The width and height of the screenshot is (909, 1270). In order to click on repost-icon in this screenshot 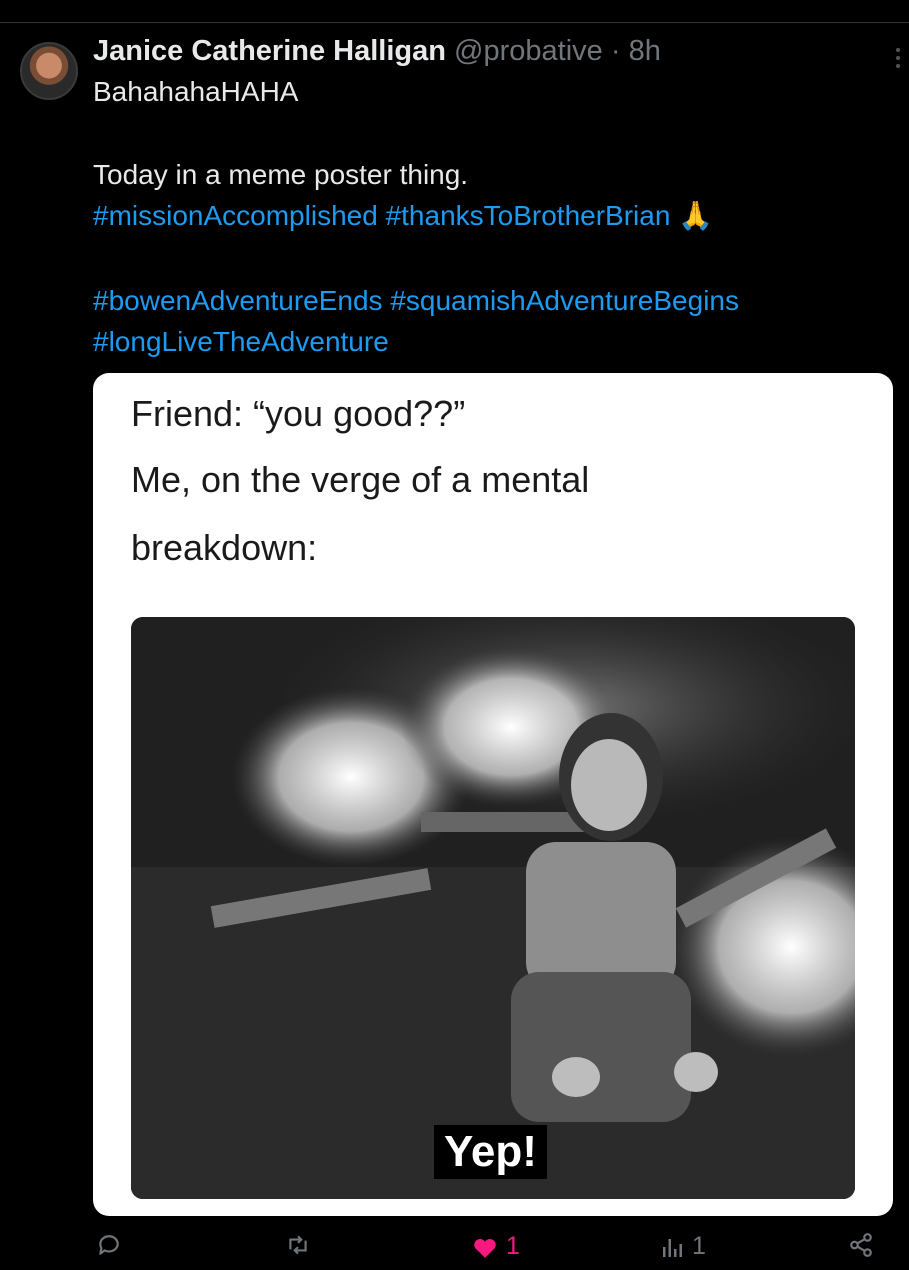, I will do `click(298, 1245)`.